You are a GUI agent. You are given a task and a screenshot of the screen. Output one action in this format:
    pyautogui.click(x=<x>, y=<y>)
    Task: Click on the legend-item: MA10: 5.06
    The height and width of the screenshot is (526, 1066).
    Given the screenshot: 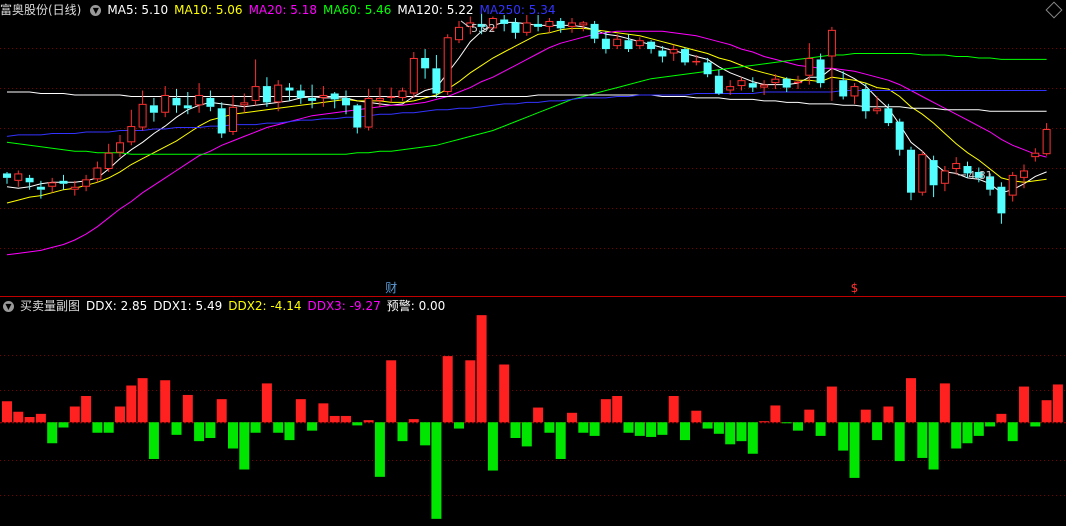 What is the action you would take?
    pyautogui.click(x=208, y=10)
    